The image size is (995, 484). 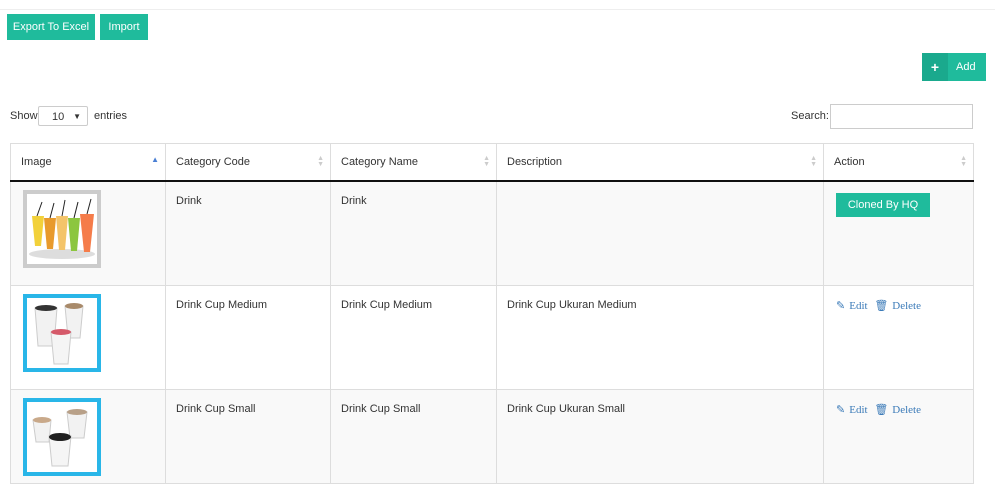 What do you see at coordinates (810, 116) in the screenshot?
I see `search-label: Search:` at bounding box center [810, 116].